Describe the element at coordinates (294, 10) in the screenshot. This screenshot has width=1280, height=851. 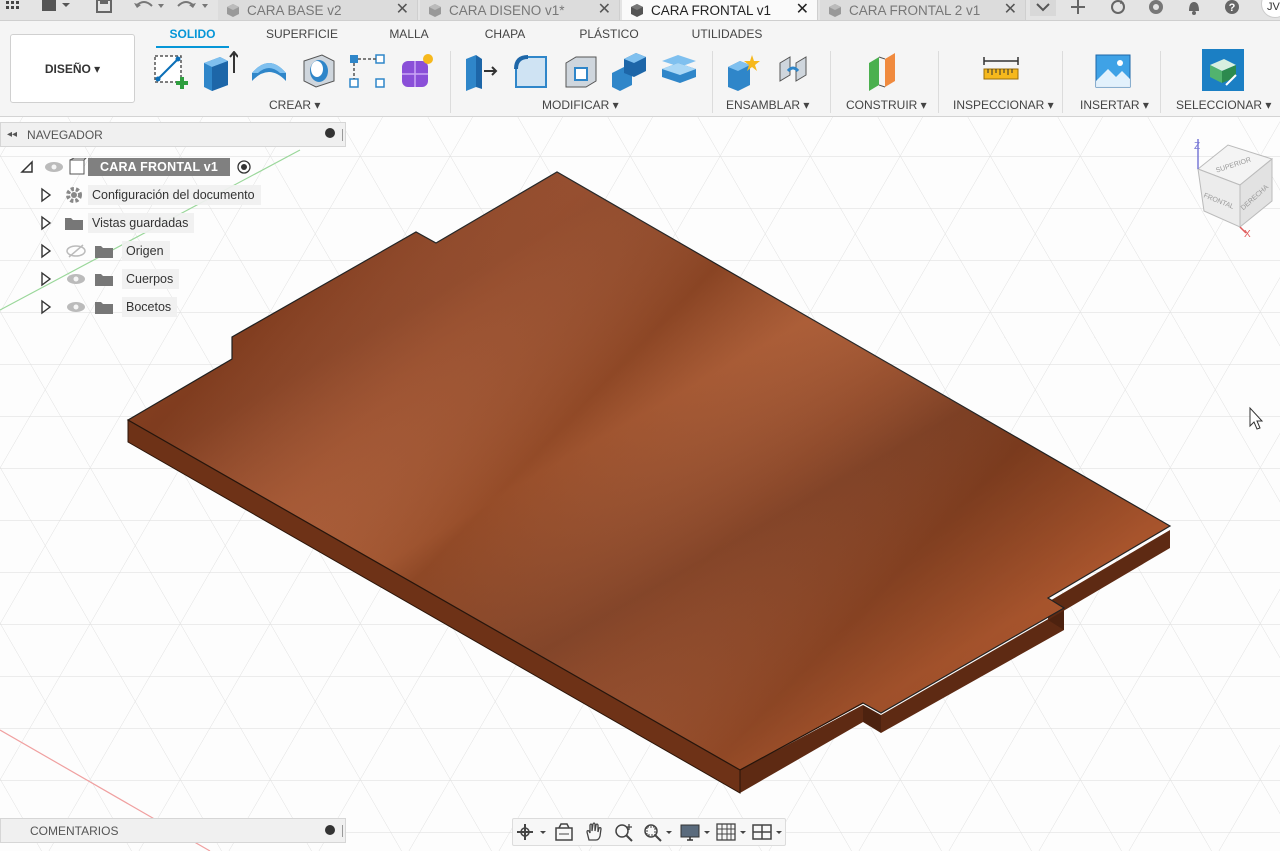
I see `doc-tab-label: CARA BASE v2` at that location.